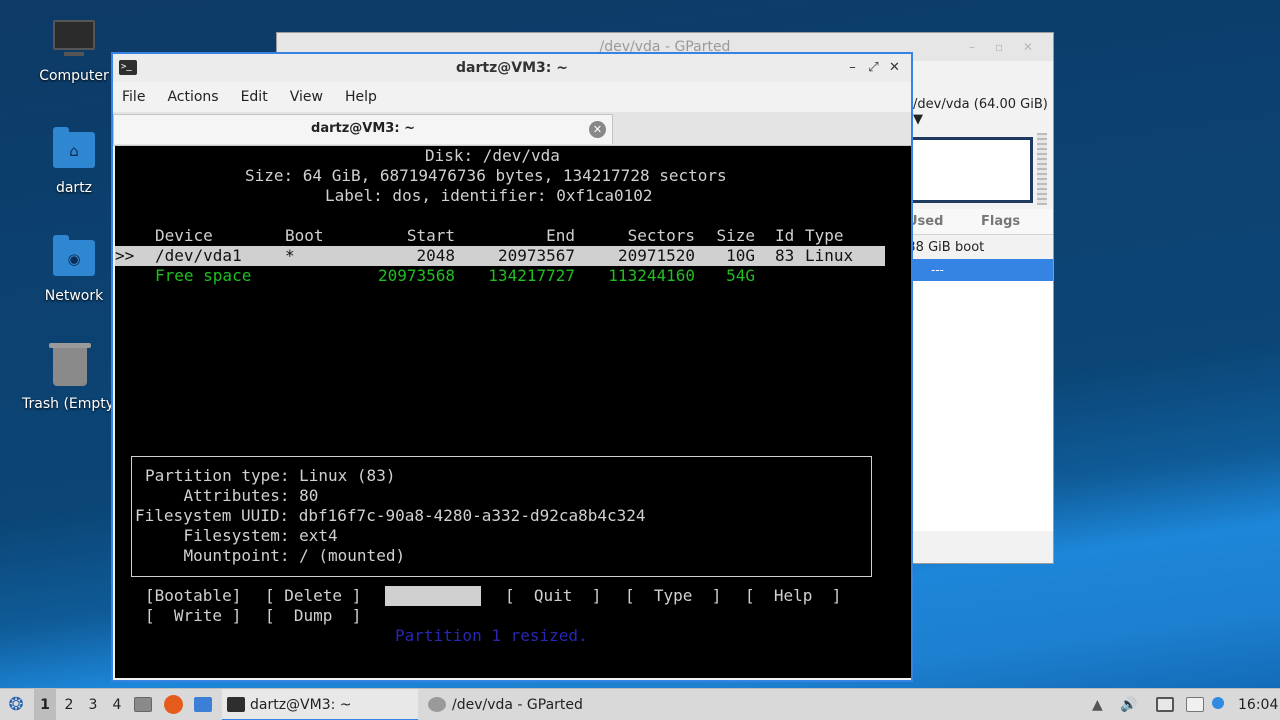 Image resolution: width=1280 pixels, height=720 pixels. I want to click on clock: 16:04, so click(1258, 704).